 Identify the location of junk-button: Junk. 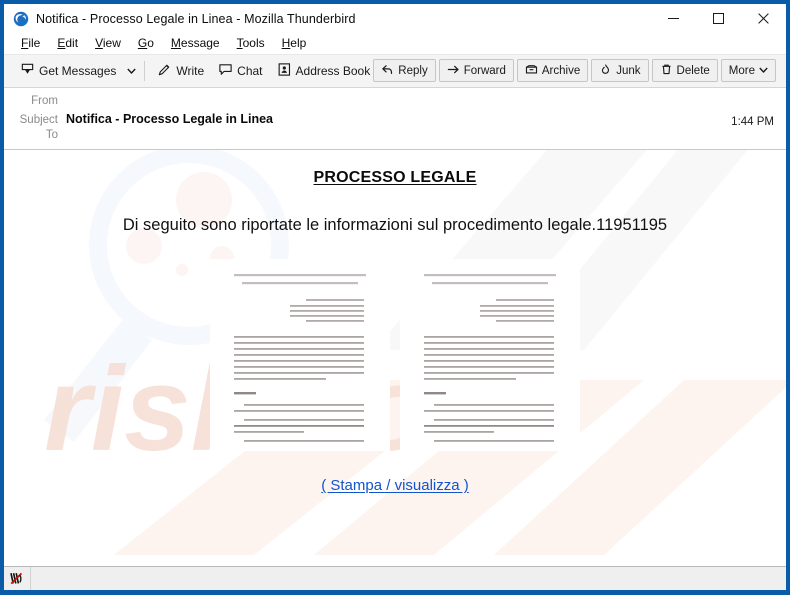
(620, 70).